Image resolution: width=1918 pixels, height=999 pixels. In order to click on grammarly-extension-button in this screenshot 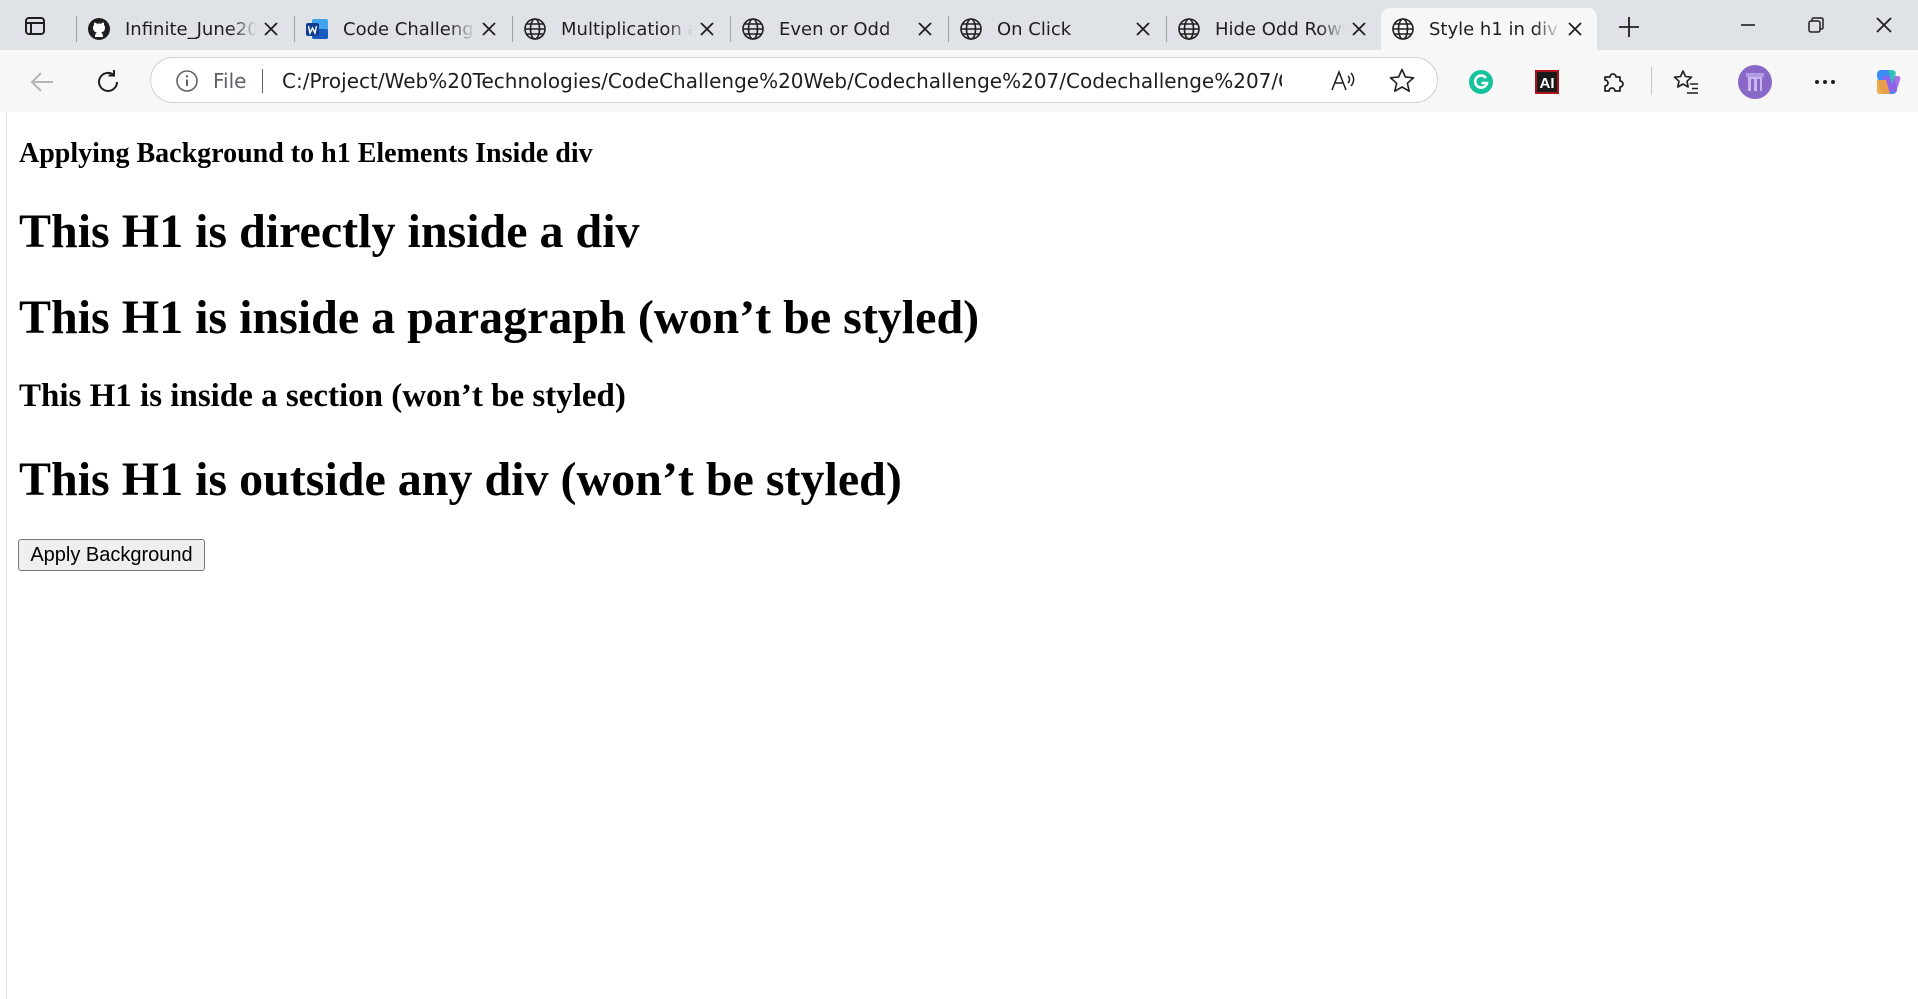, I will do `click(1481, 82)`.